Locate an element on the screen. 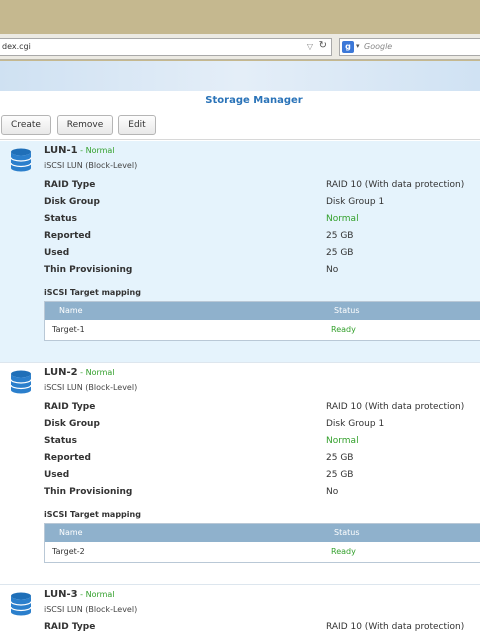 Image resolution: width=480 pixels, height=636 pixels. table-row: Target-1 Ready is located at coordinates (262, 330).